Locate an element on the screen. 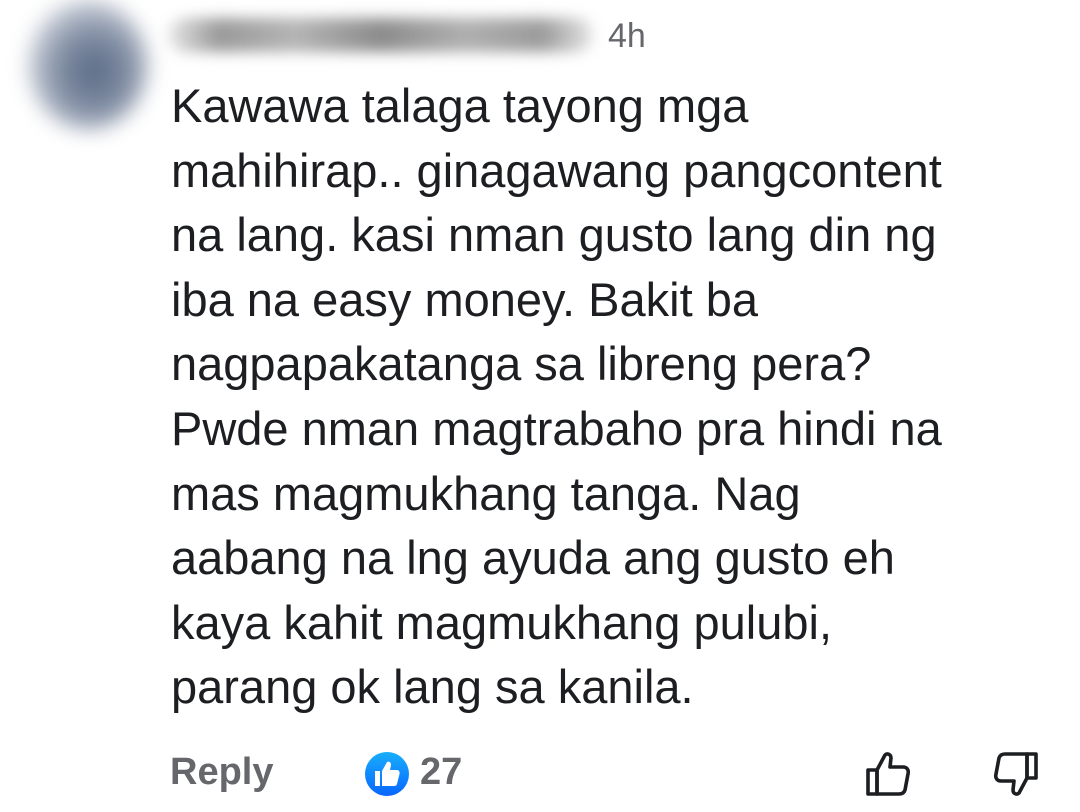 The height and width of the screenshot is (812, 1080). comment-line: nagpapakatanga sa libreng pera? is located at coordinates (521, 364).